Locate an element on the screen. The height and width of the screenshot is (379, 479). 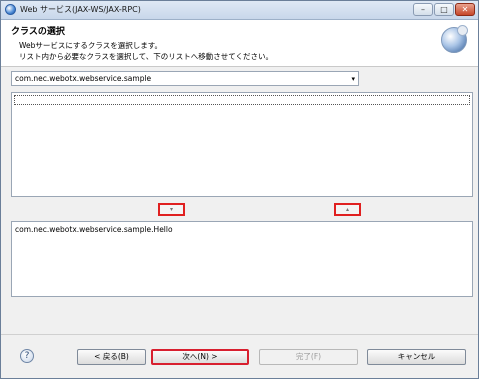
page-description-line-1: Webサービスにするクラスを選択します。 is located at coordinates (91, 45).